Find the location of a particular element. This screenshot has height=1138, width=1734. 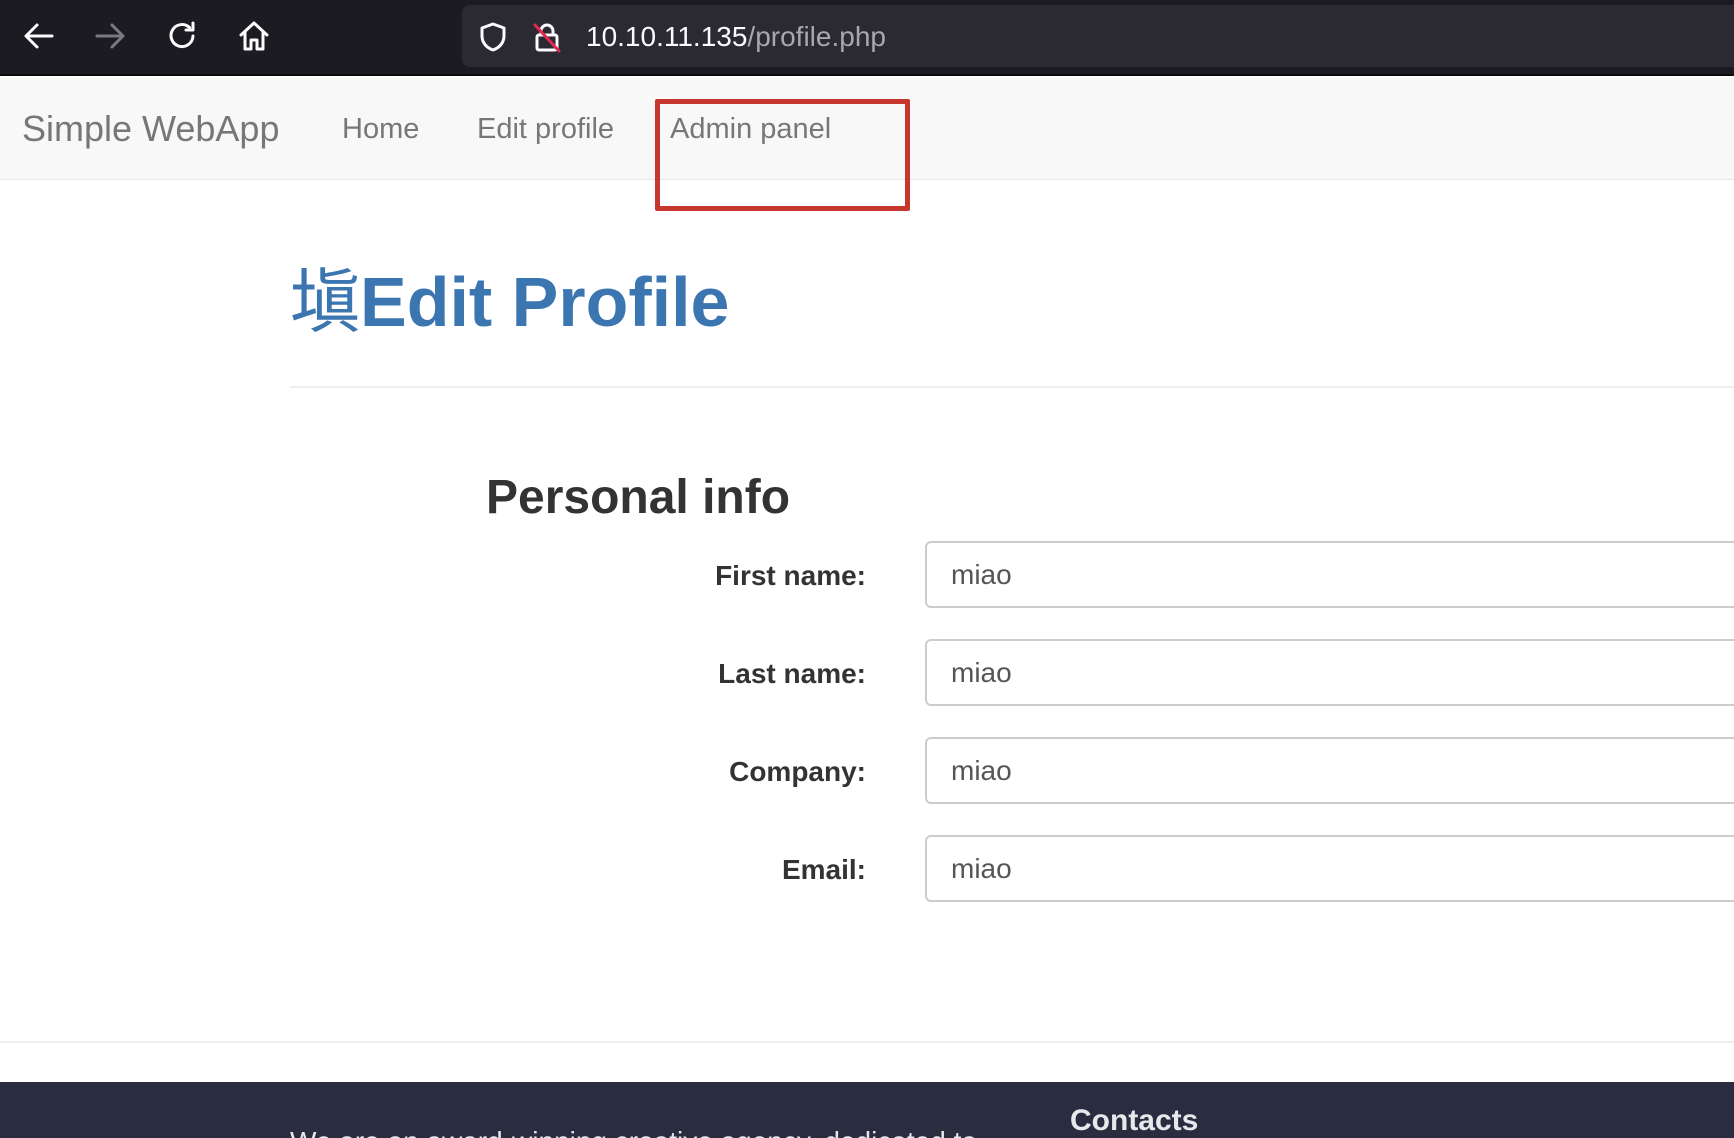

email-input is located at coordinates (1329, 868).